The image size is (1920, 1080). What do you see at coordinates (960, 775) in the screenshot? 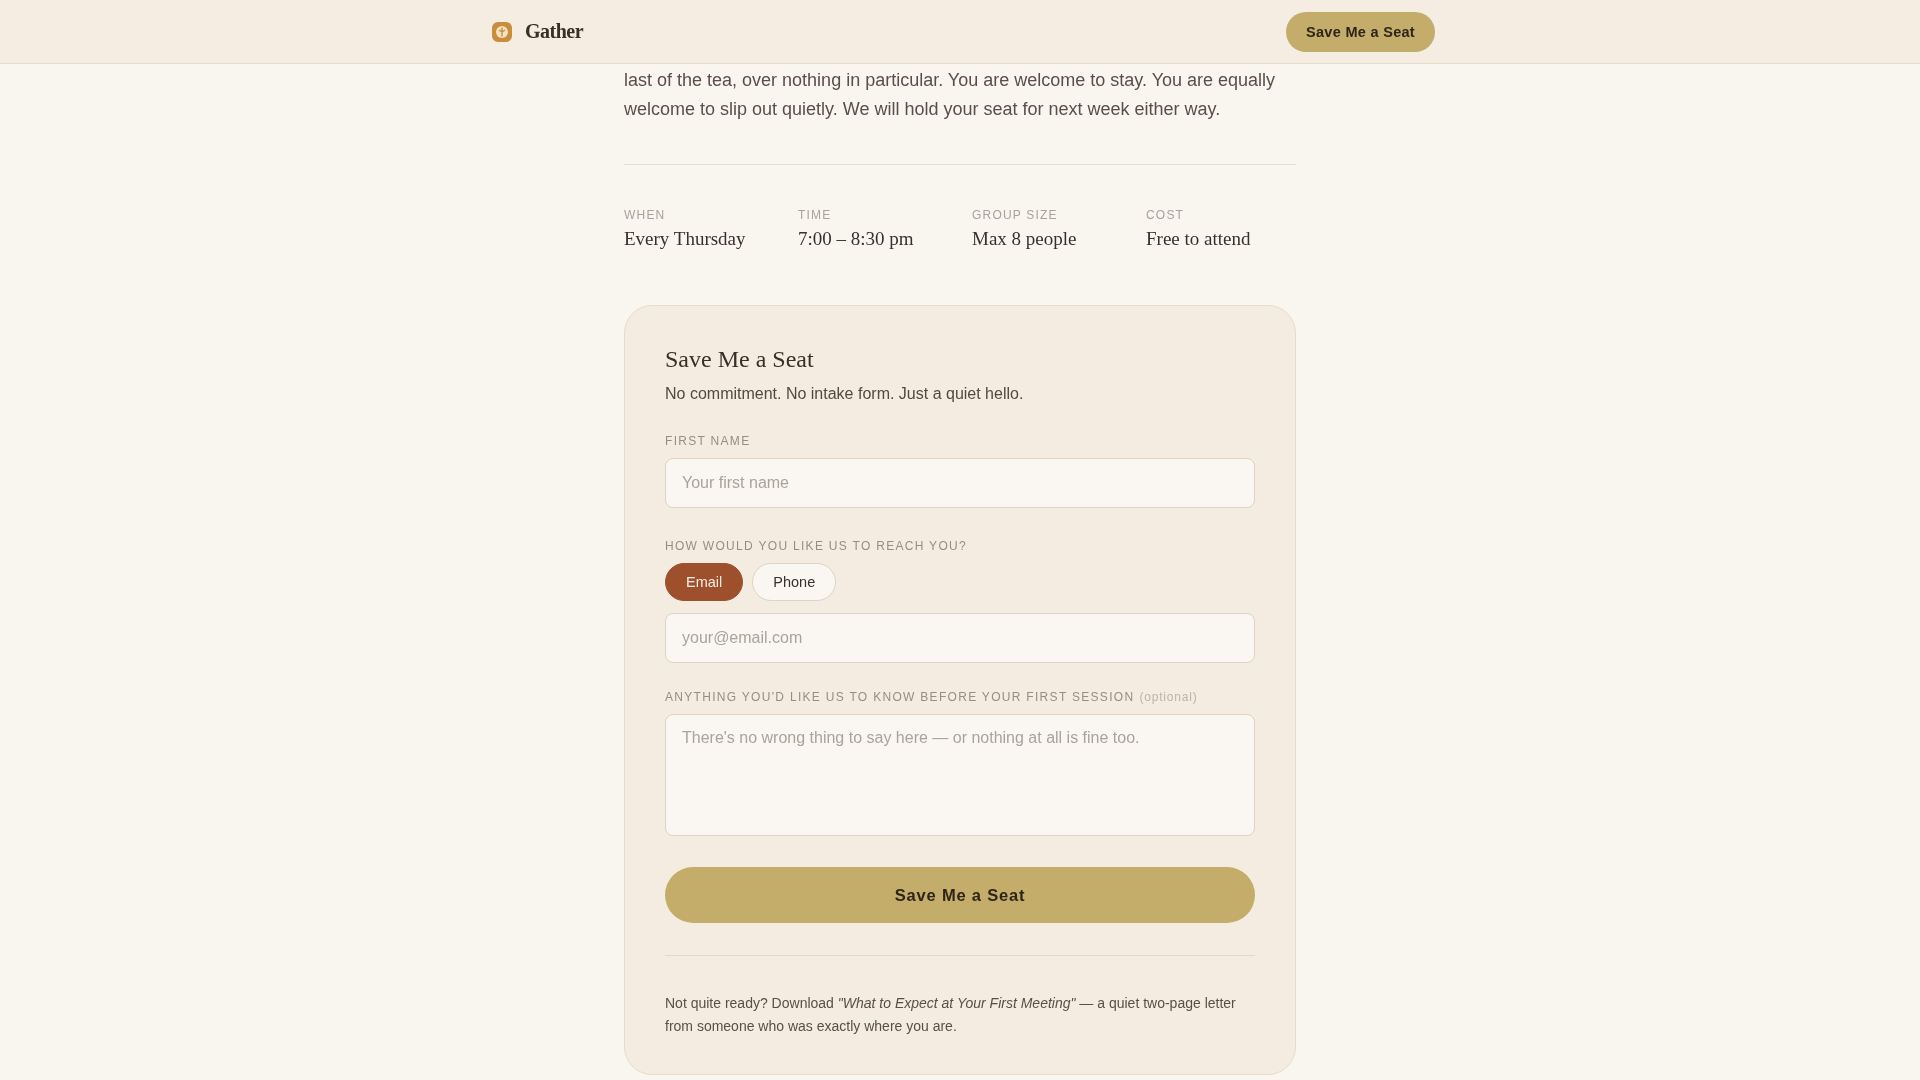
I see `notes-field: There's no wrong thing to say here — or nothing at all is fine too.` at bounding box center [960, 775].